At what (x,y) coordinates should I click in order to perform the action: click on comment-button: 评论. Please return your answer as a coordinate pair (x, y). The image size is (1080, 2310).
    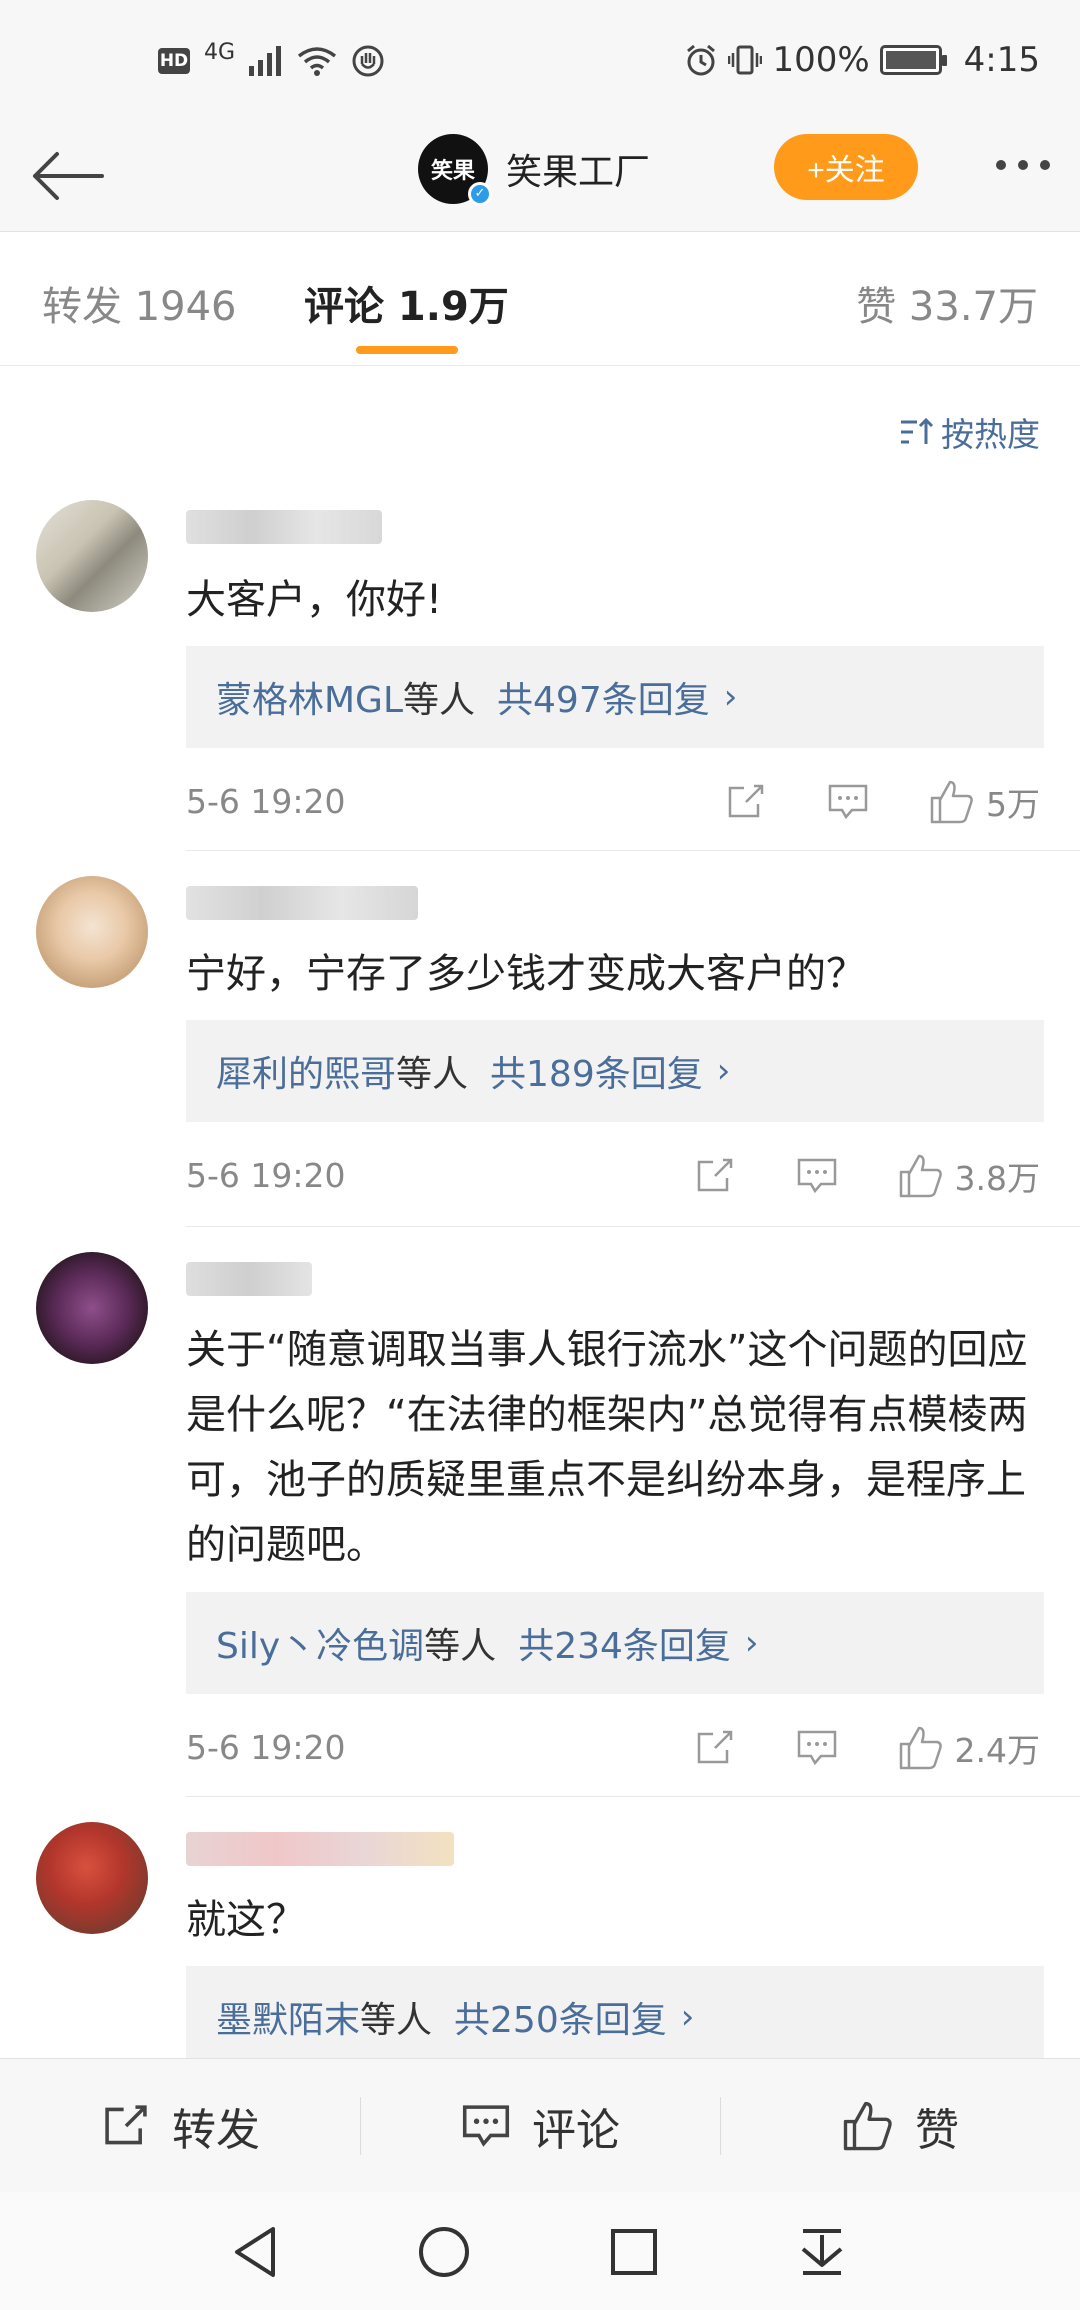
    Looking at the image, I should click on (540, 2125).